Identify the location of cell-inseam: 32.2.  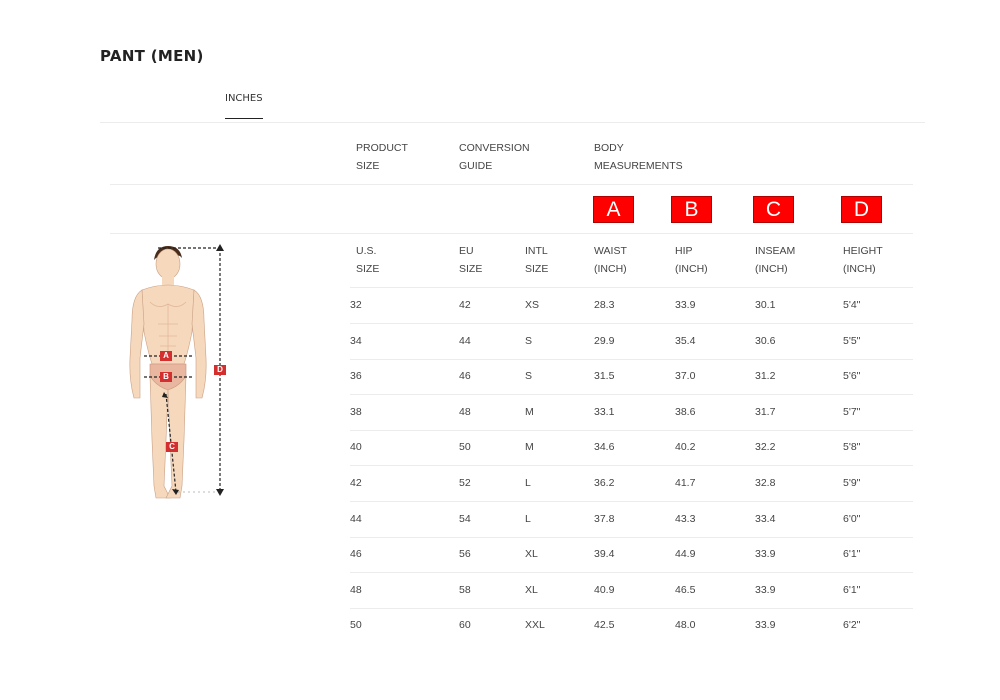
(765, 447).